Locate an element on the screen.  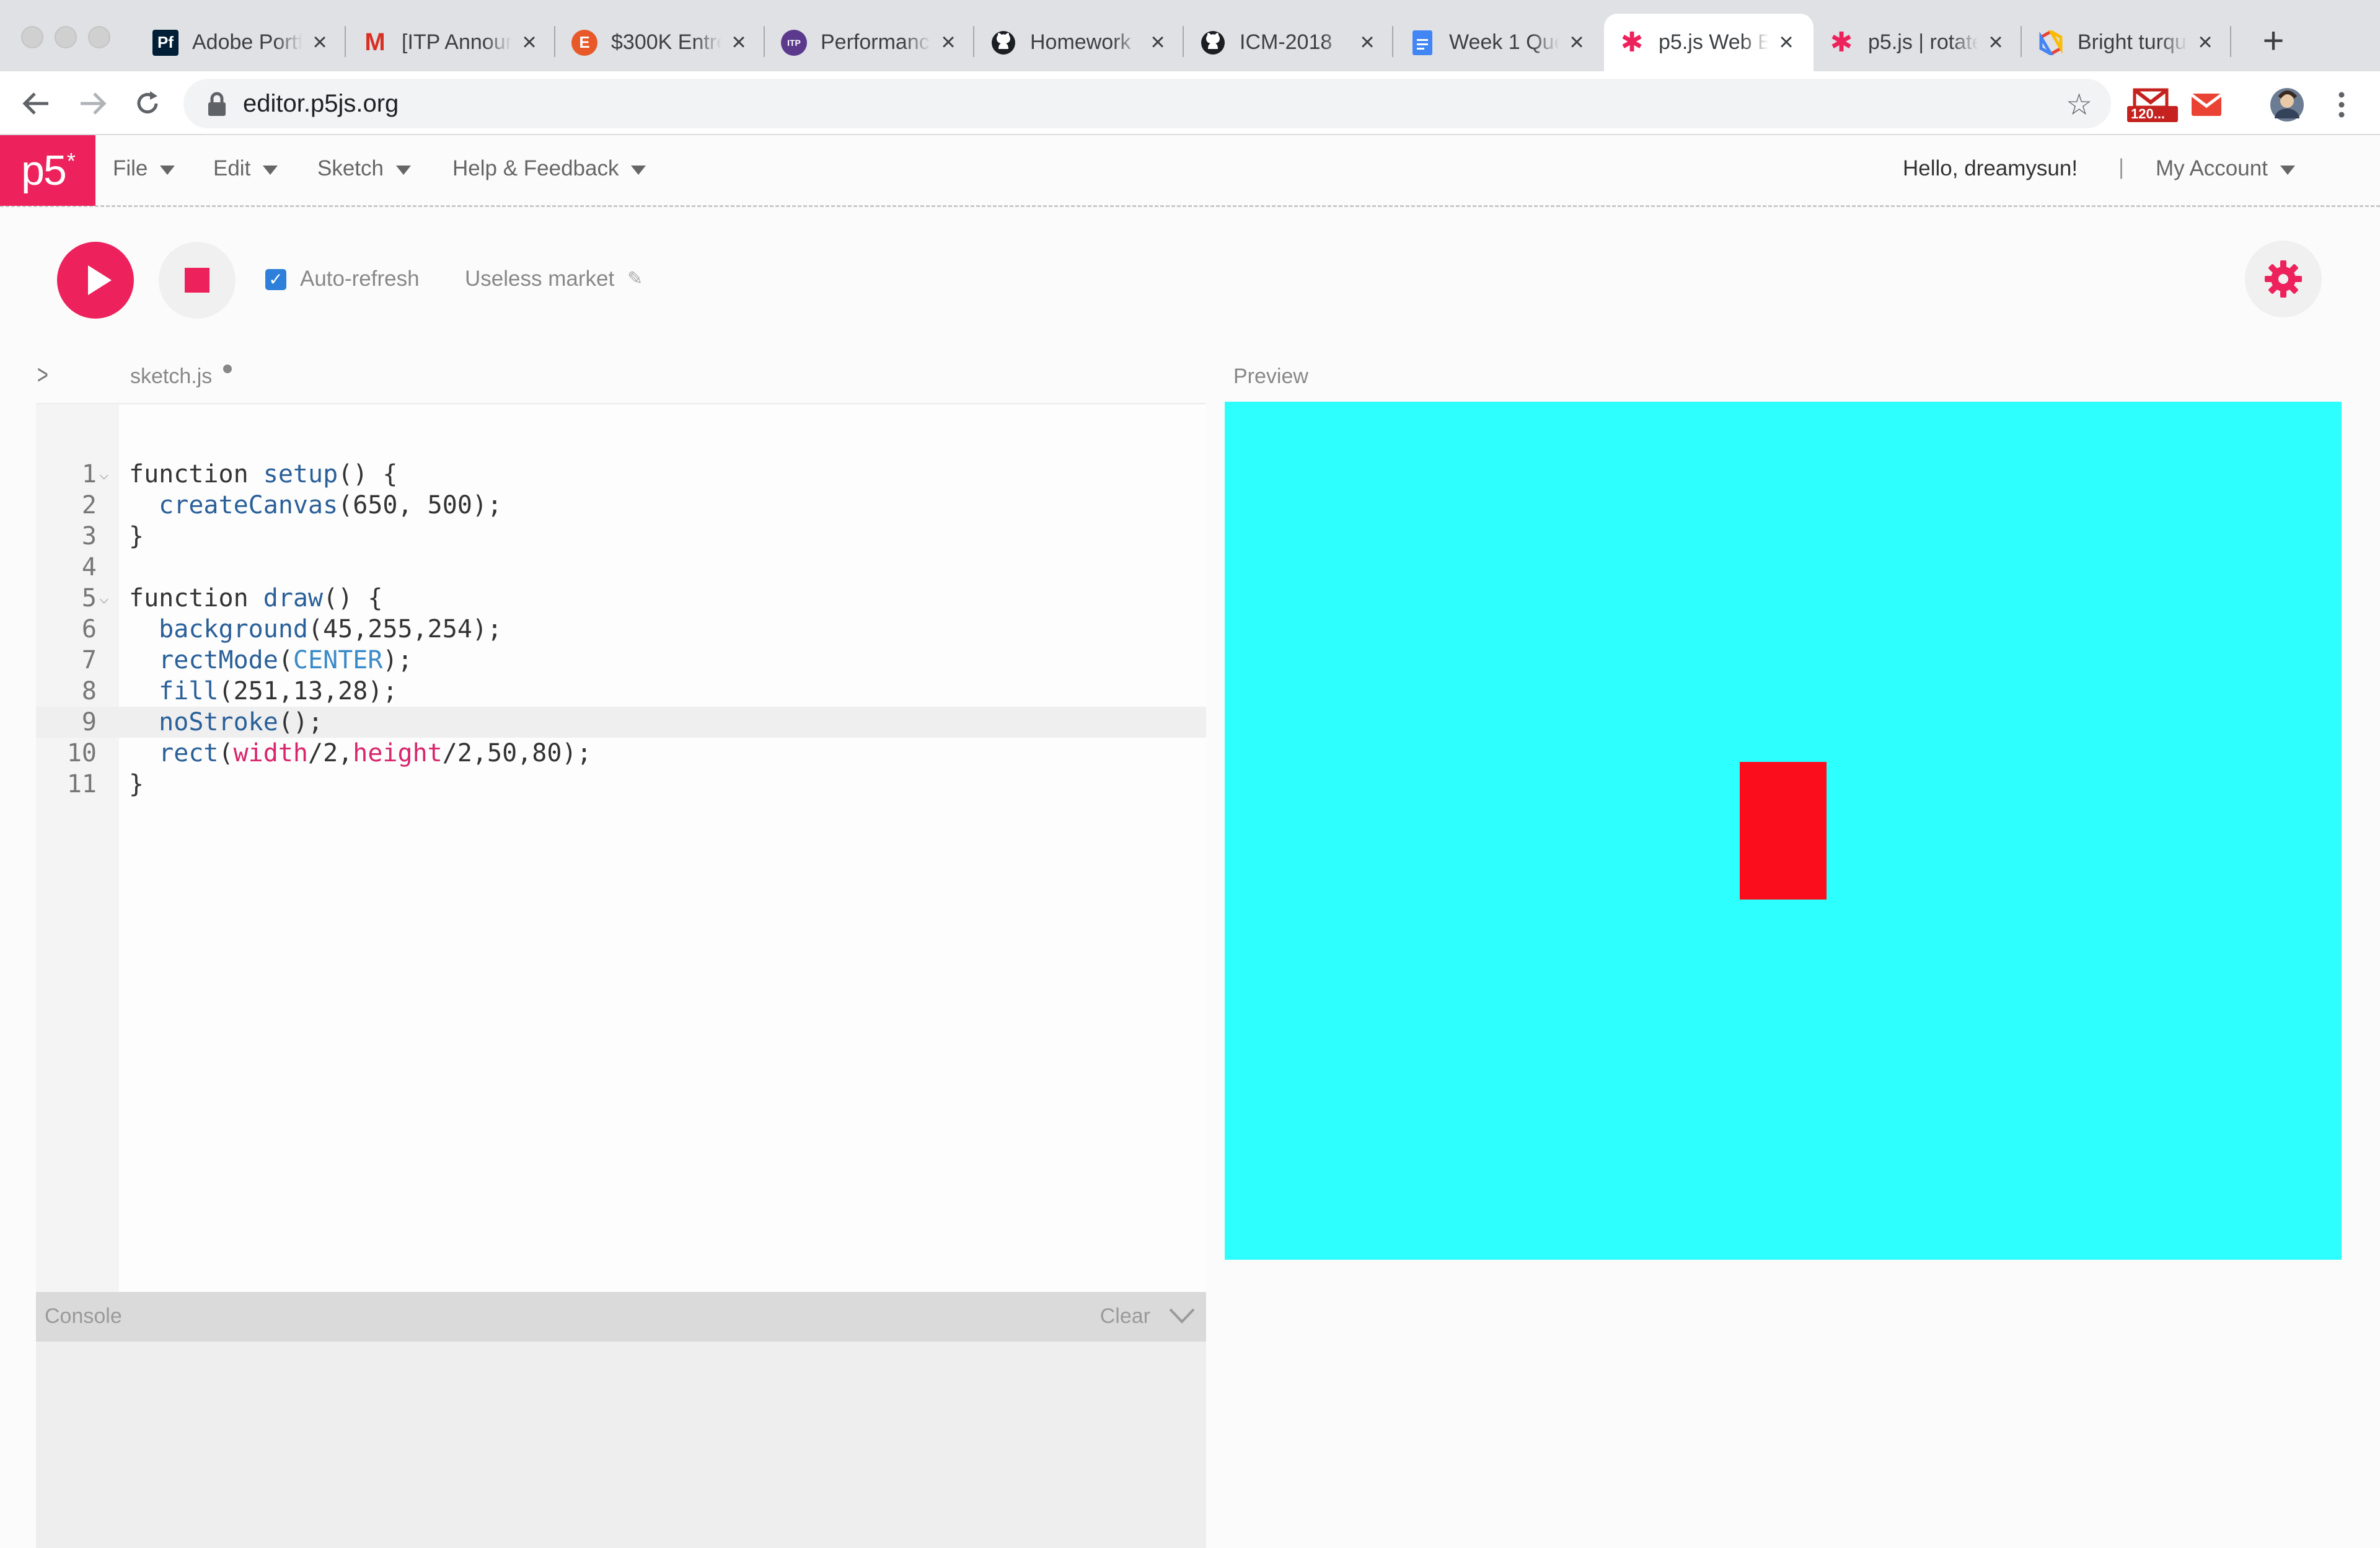
my-account-menu: My Account is located at coordinates (2225, 168).